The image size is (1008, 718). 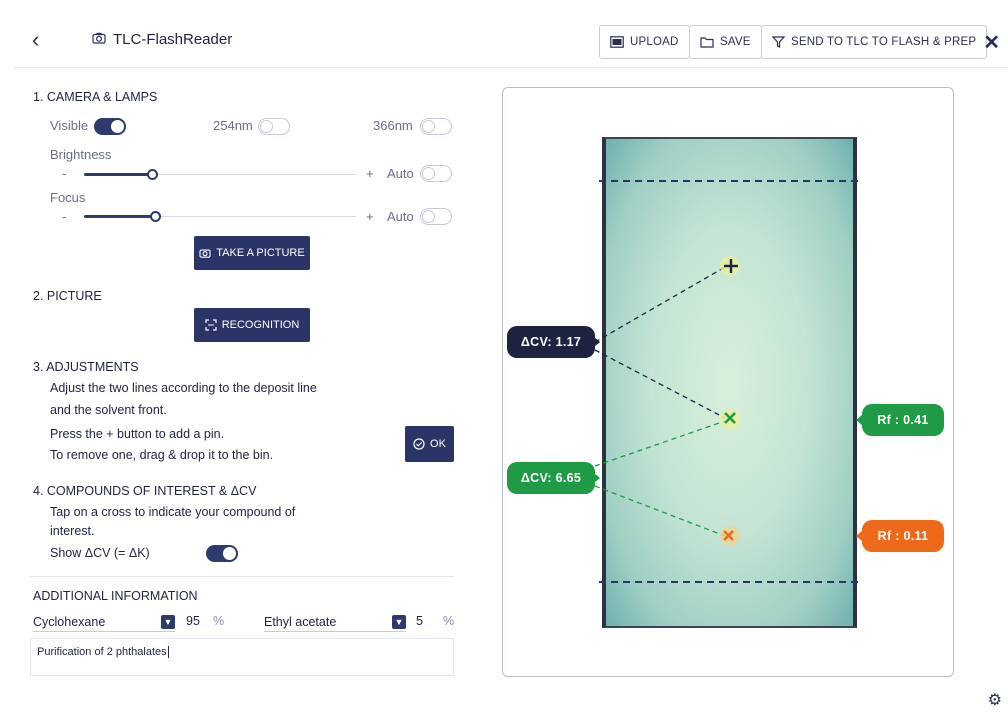 I want to click on check-circle-icon, so click(x=419, y=444).